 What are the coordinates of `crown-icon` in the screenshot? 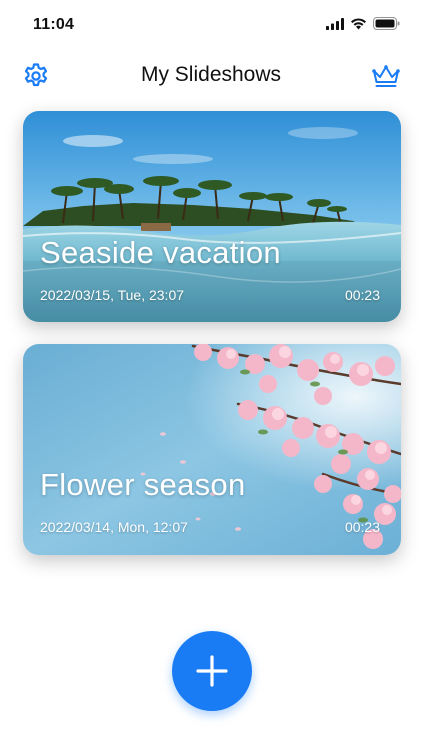 It's located at (386, 76).